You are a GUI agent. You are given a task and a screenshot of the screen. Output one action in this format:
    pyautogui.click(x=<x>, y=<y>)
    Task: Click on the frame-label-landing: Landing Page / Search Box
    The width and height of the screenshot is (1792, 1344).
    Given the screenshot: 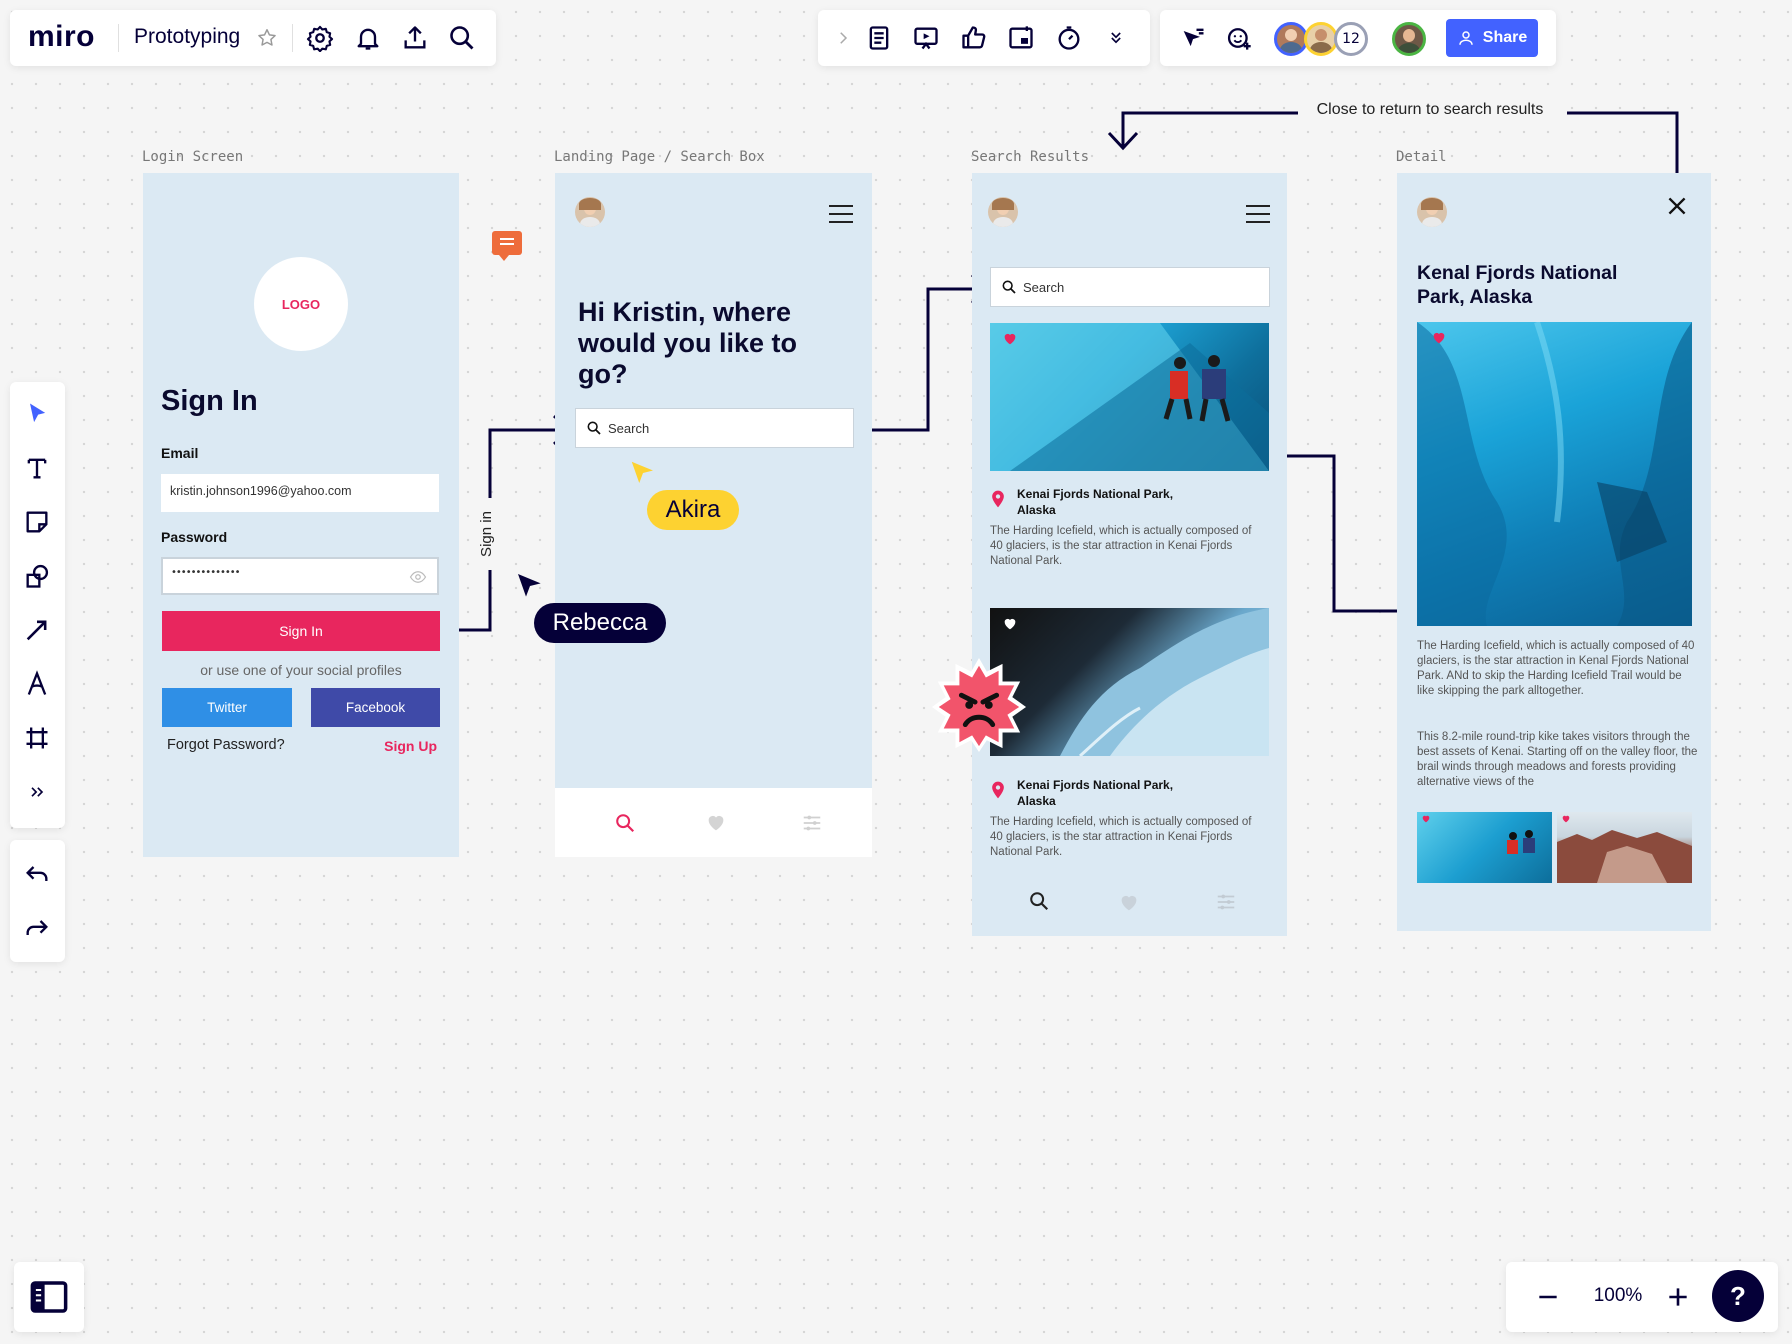 What is the action you would take?
    pyautogui.click(x=659, y=157)
    